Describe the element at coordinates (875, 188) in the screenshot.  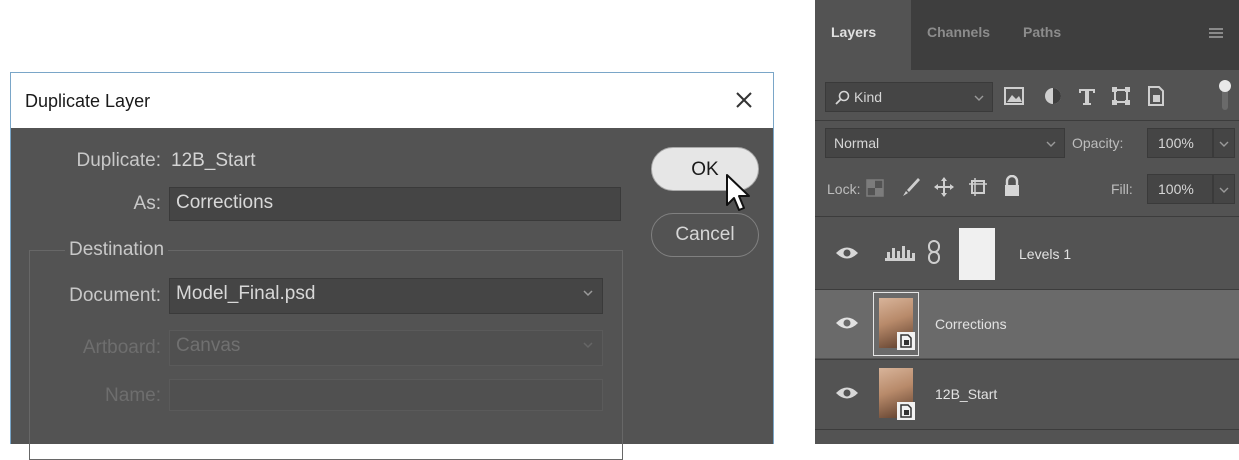
I see `lock-transparent-pixels-icon` at that location.